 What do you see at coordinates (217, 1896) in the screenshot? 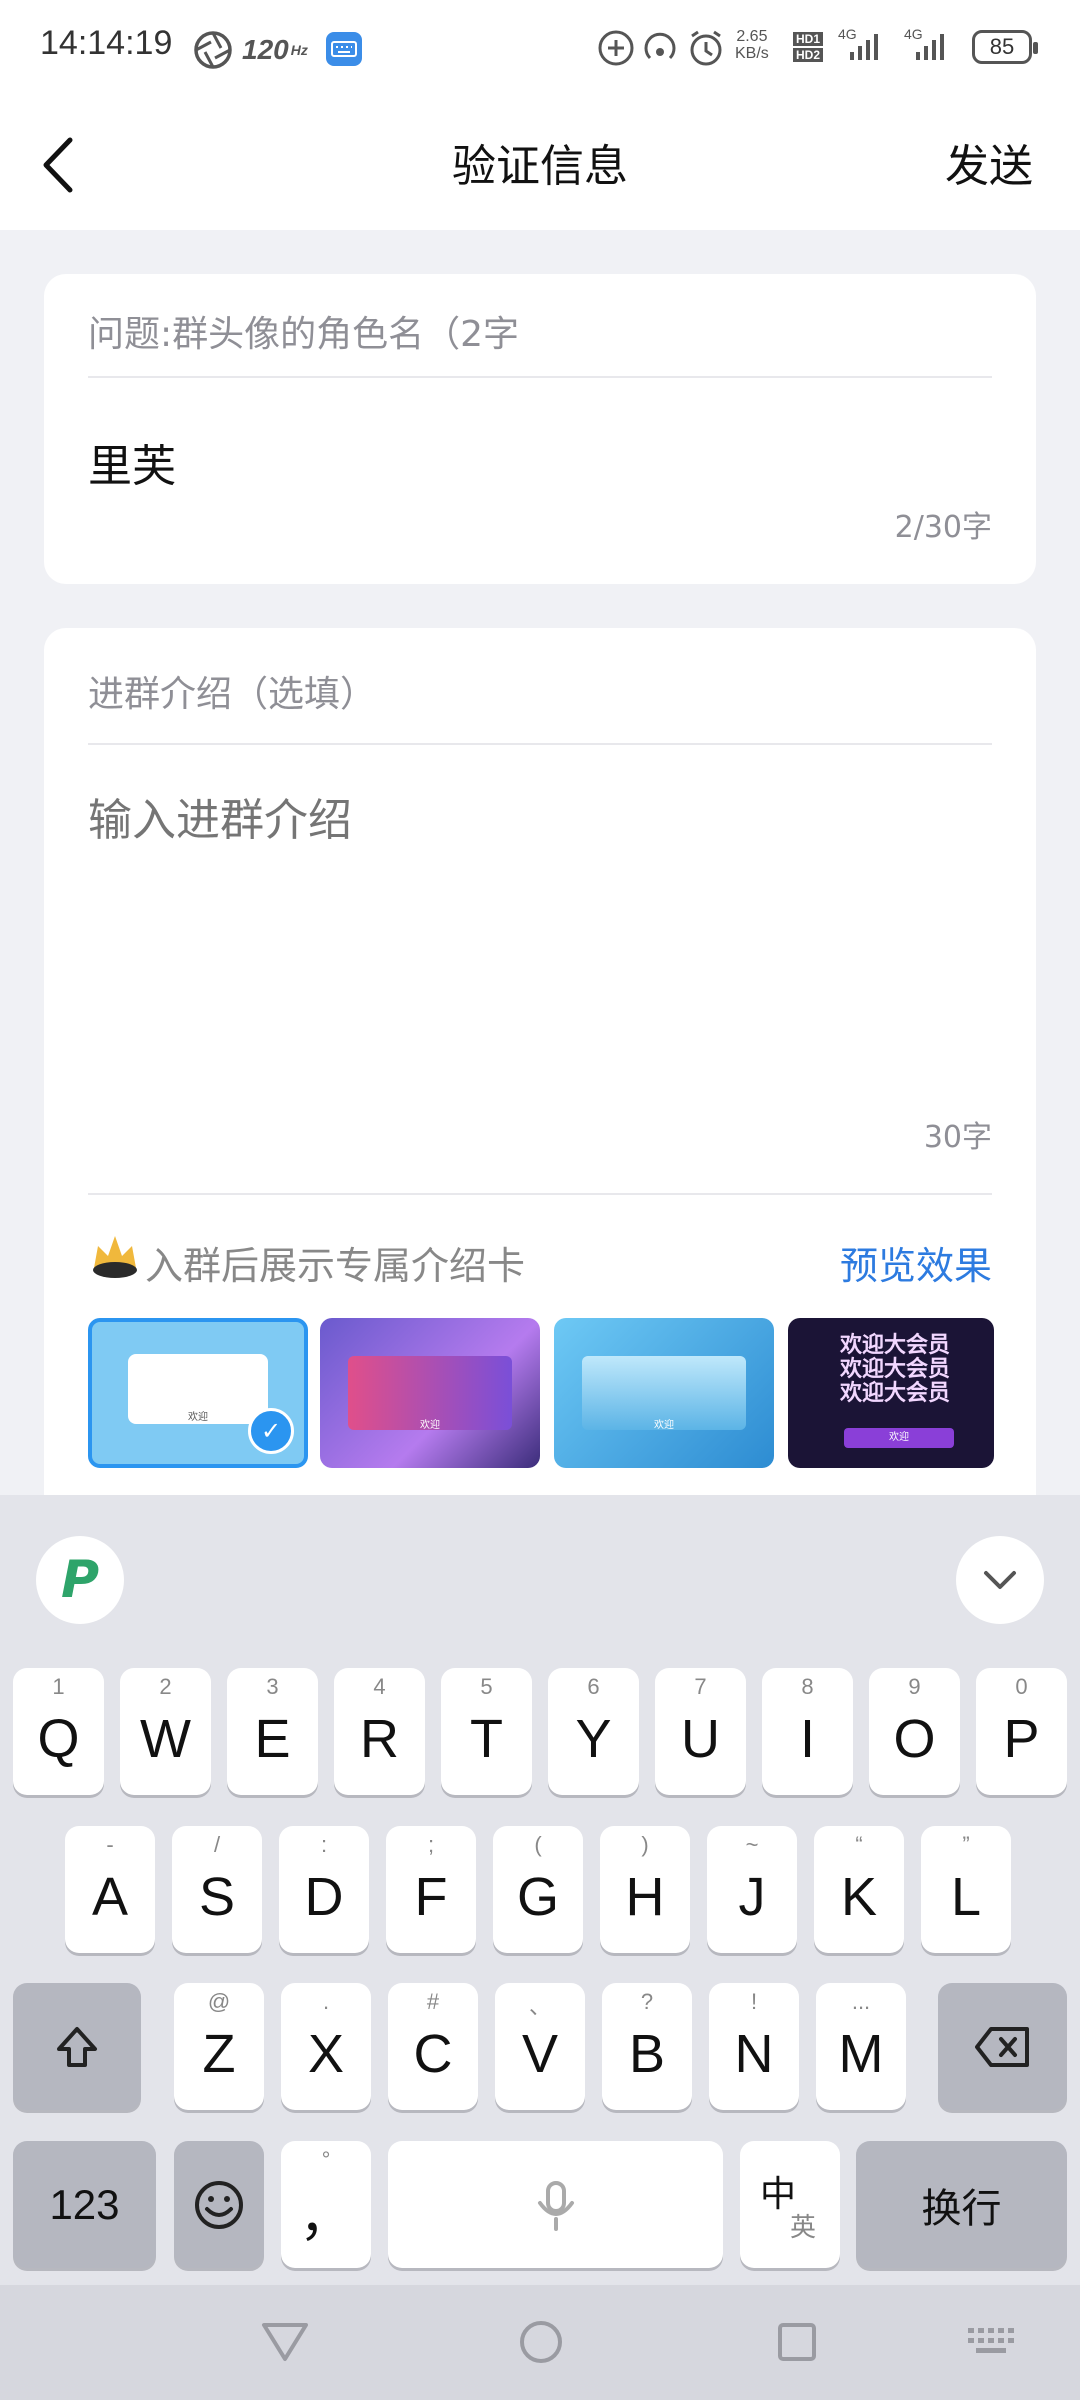
I see `key-label: S` at bounding box center [217, 1896].